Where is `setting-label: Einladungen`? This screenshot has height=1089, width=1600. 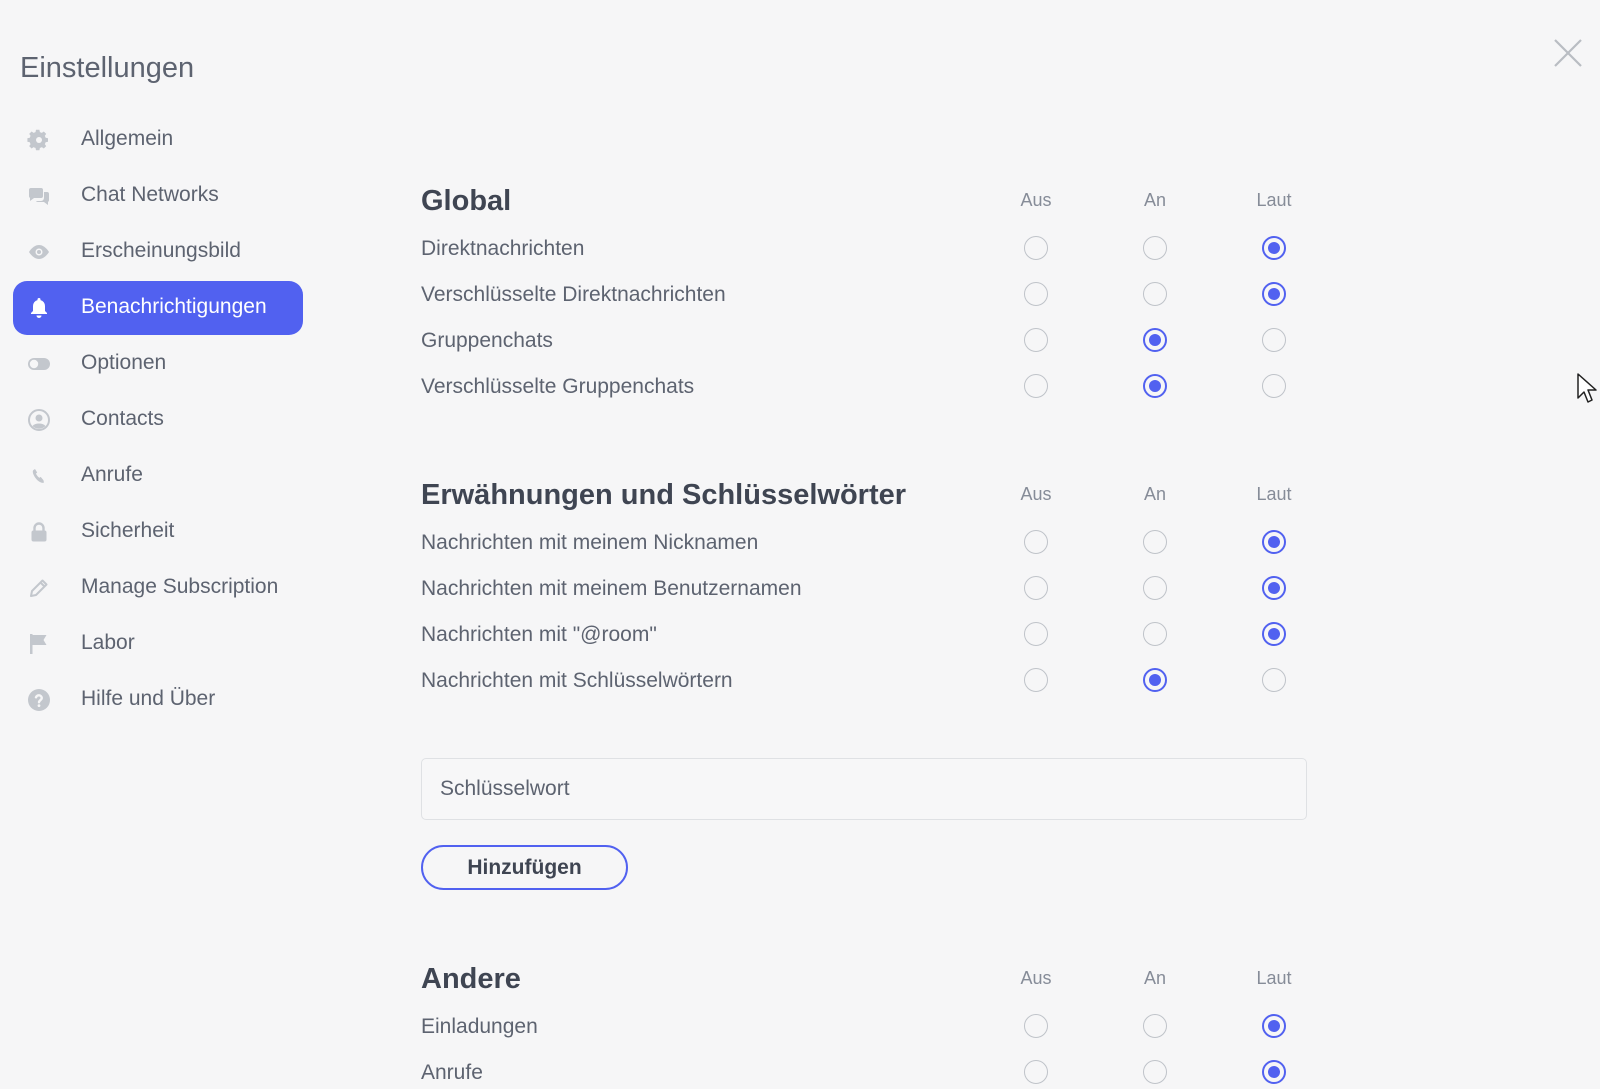 setting-label: Einladungen is located at coordinates (479, 1026).